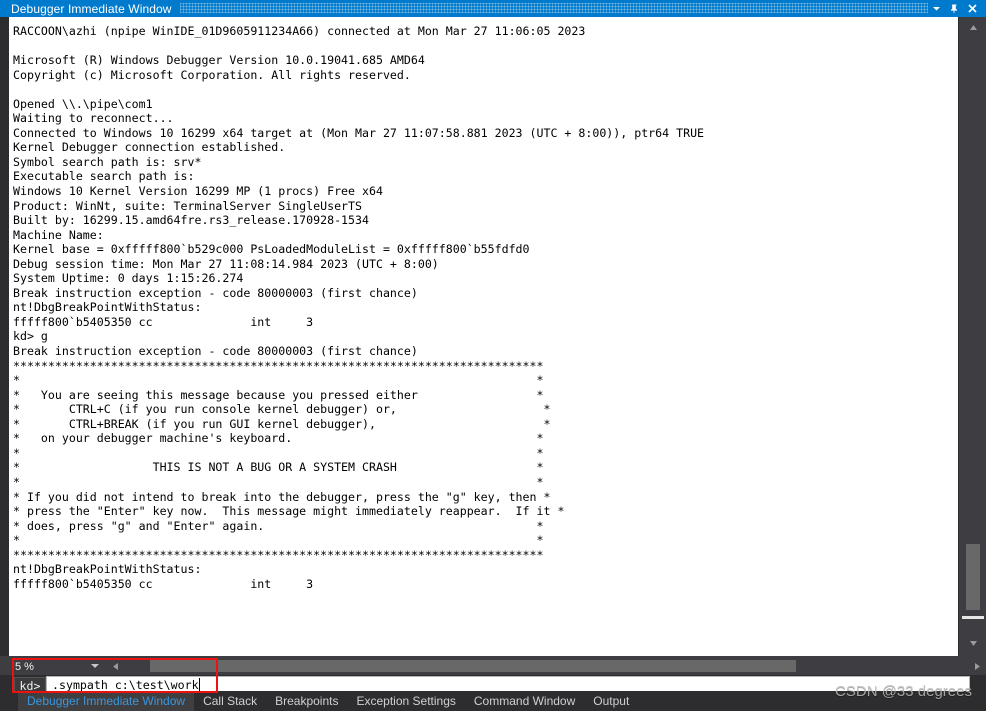  What do you see at coordinates (59, 666) in the screenshot?
I see `zoom-level-dropdown: 5 %` at bounding box center [59, 666].